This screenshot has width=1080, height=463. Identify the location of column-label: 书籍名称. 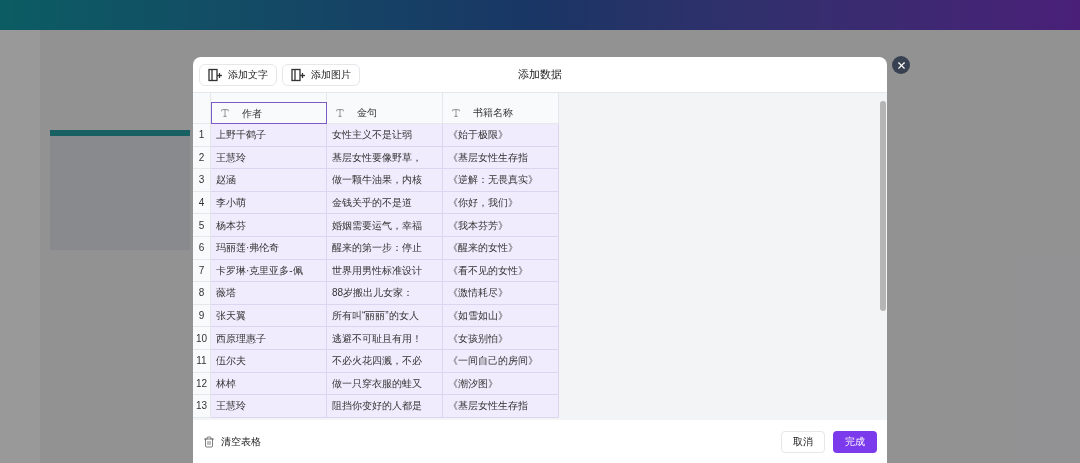
(493, 113).